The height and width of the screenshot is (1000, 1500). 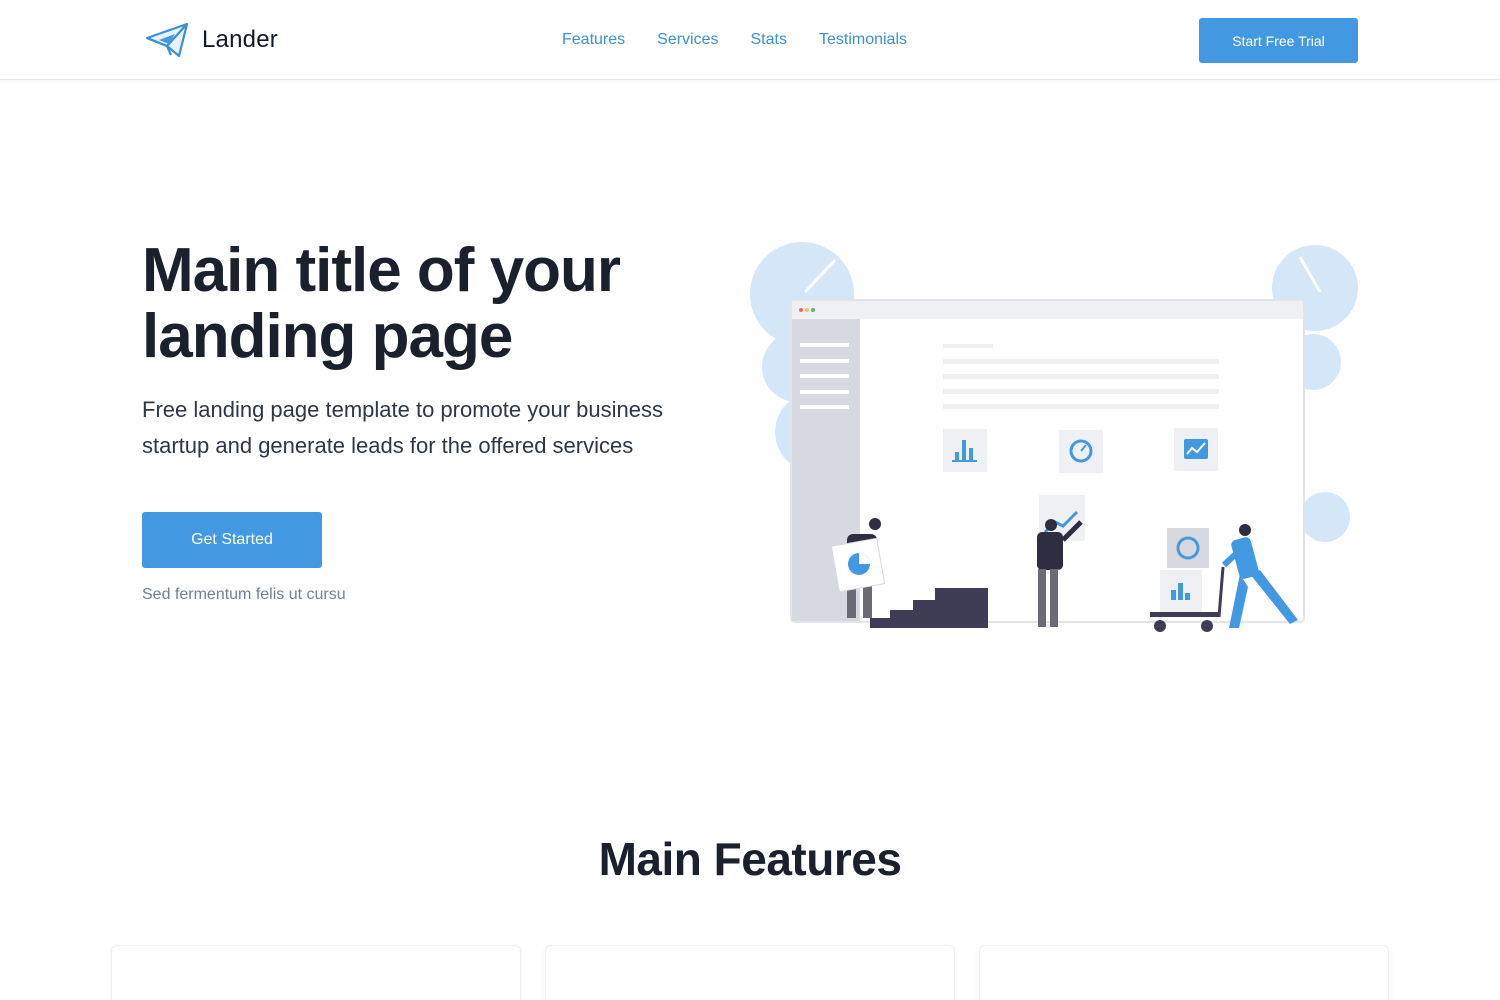 What do you see at coordinates (232, 540) in the screenshot?
I see `get-started-button: Get Started` at bounding box center [232, 540].